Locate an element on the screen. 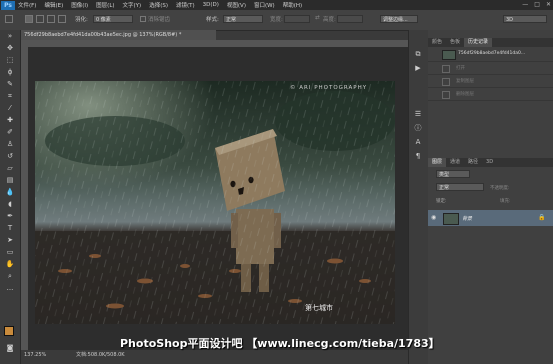 The width and height of the screenshot is (553, 364). shape-icon: ▭ is located at coordinates (10, 252).